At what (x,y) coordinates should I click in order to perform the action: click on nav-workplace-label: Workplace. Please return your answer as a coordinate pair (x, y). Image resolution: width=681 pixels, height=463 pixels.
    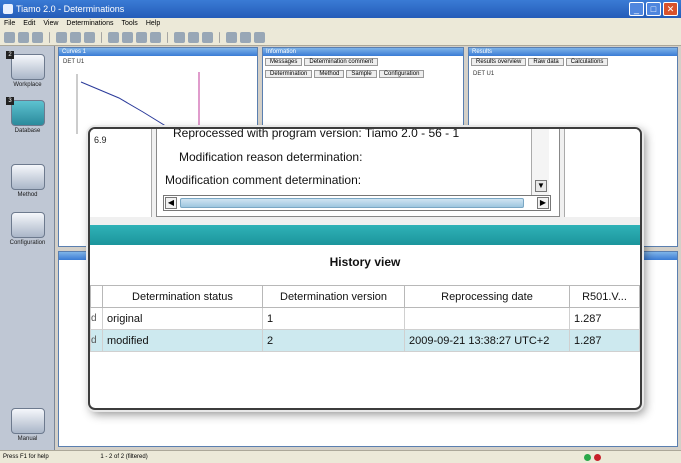
    Looking at the image, I should click on (27, 85).